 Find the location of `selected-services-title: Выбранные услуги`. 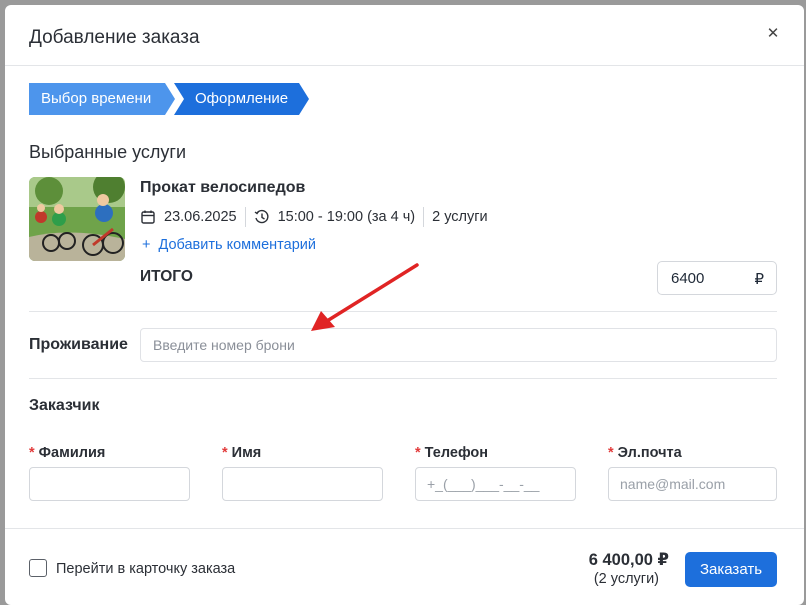

selected-services-title: Выбранные услуги is located at coordinates (108, 152).